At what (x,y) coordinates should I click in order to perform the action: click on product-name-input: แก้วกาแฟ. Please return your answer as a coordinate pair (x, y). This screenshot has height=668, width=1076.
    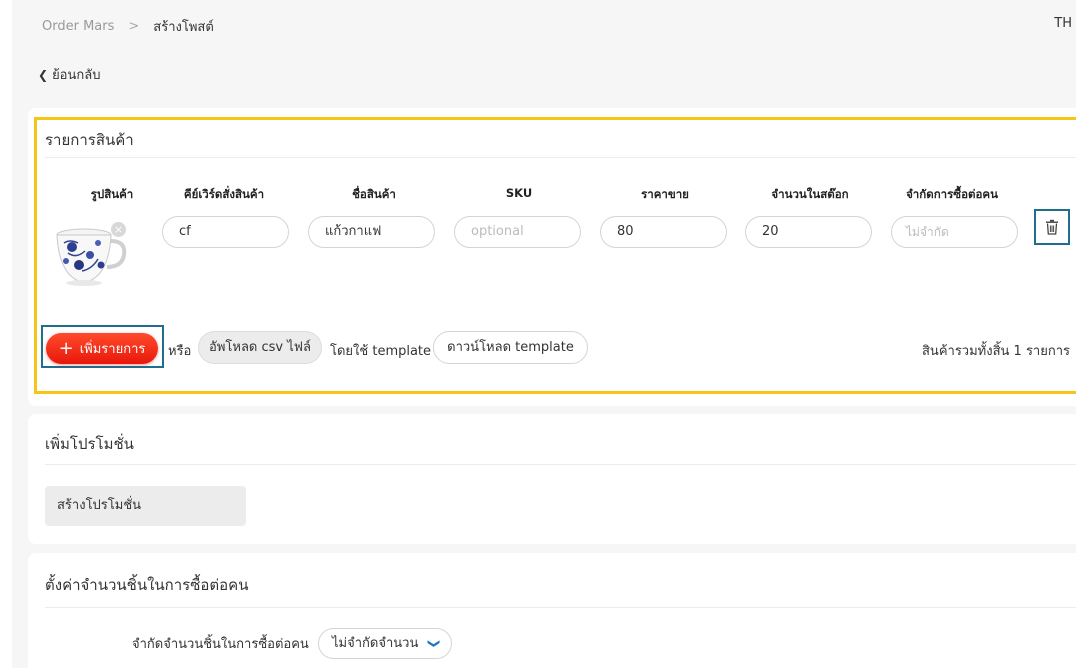
    Looking at the image, I should click on (371, 232).